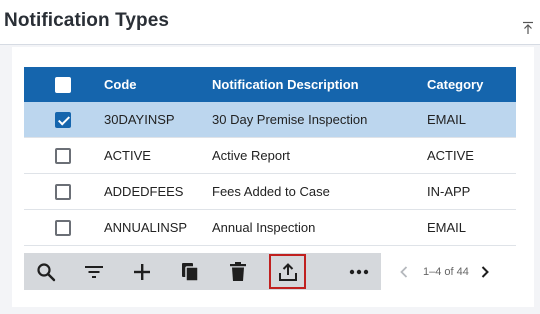 This screenshot has height=314, width=540. I want to click on add-button, so click(142, 271).